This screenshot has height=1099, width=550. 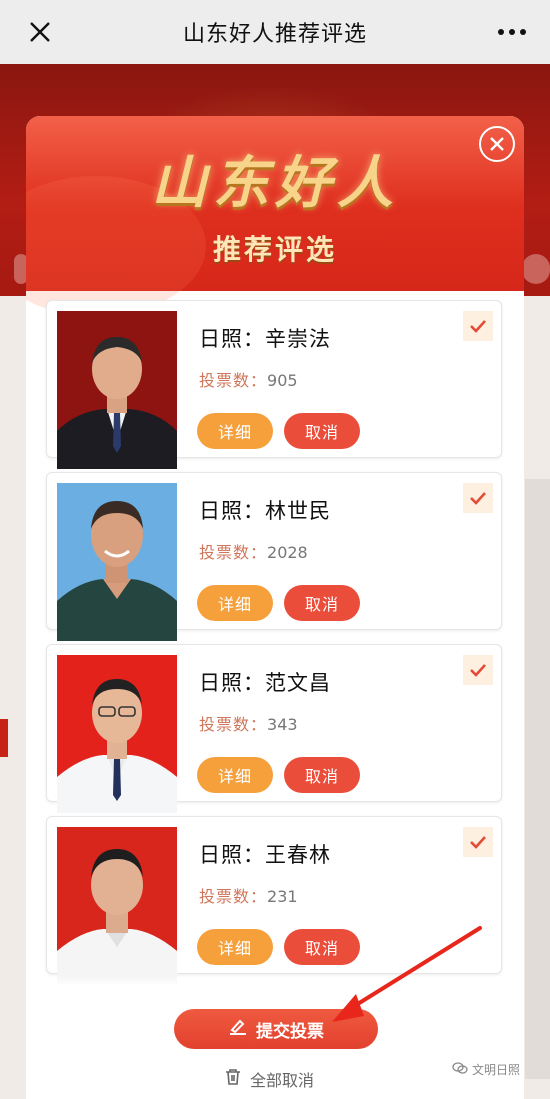 What do you see at coordinates (460, 1069) in the screenshot?
I see `wechat-icon` at bounding box center [460, 1069].